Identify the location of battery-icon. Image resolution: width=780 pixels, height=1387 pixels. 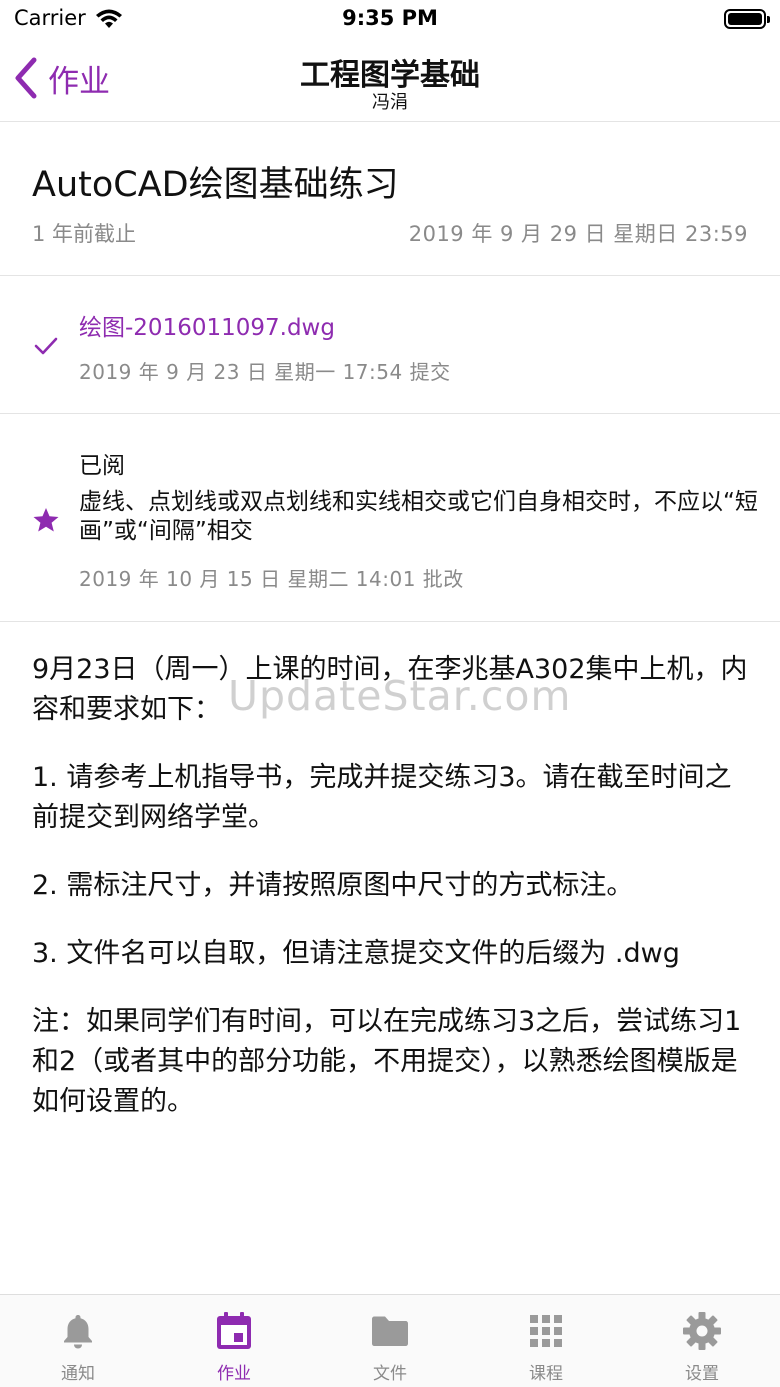
(747, 19).